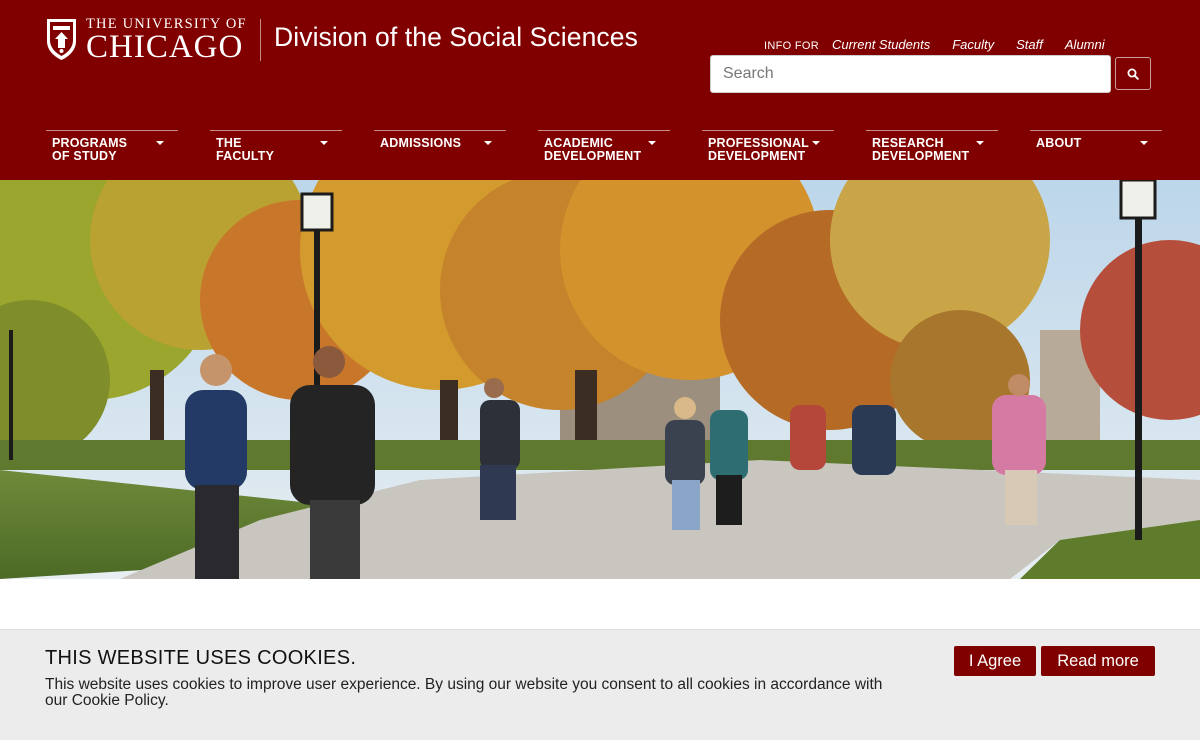 The width and height of the screenshot is (1200, 740). Describe the element at coordinates (276, 154) in the screenshot. I see `nav-item-the-faculty: THE FACULTY` at that location.